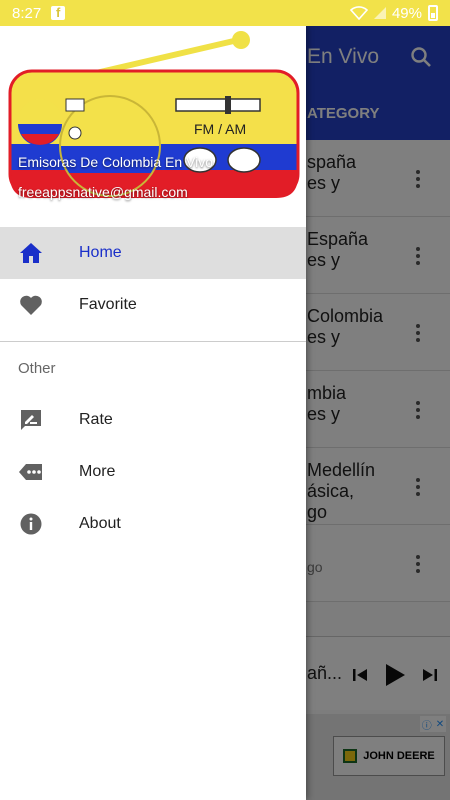 The image size is (450, 800). Describe the element at coordinates (153, 305) in the screenshot. I see `menu-item-favorite: Favorite` at that location.